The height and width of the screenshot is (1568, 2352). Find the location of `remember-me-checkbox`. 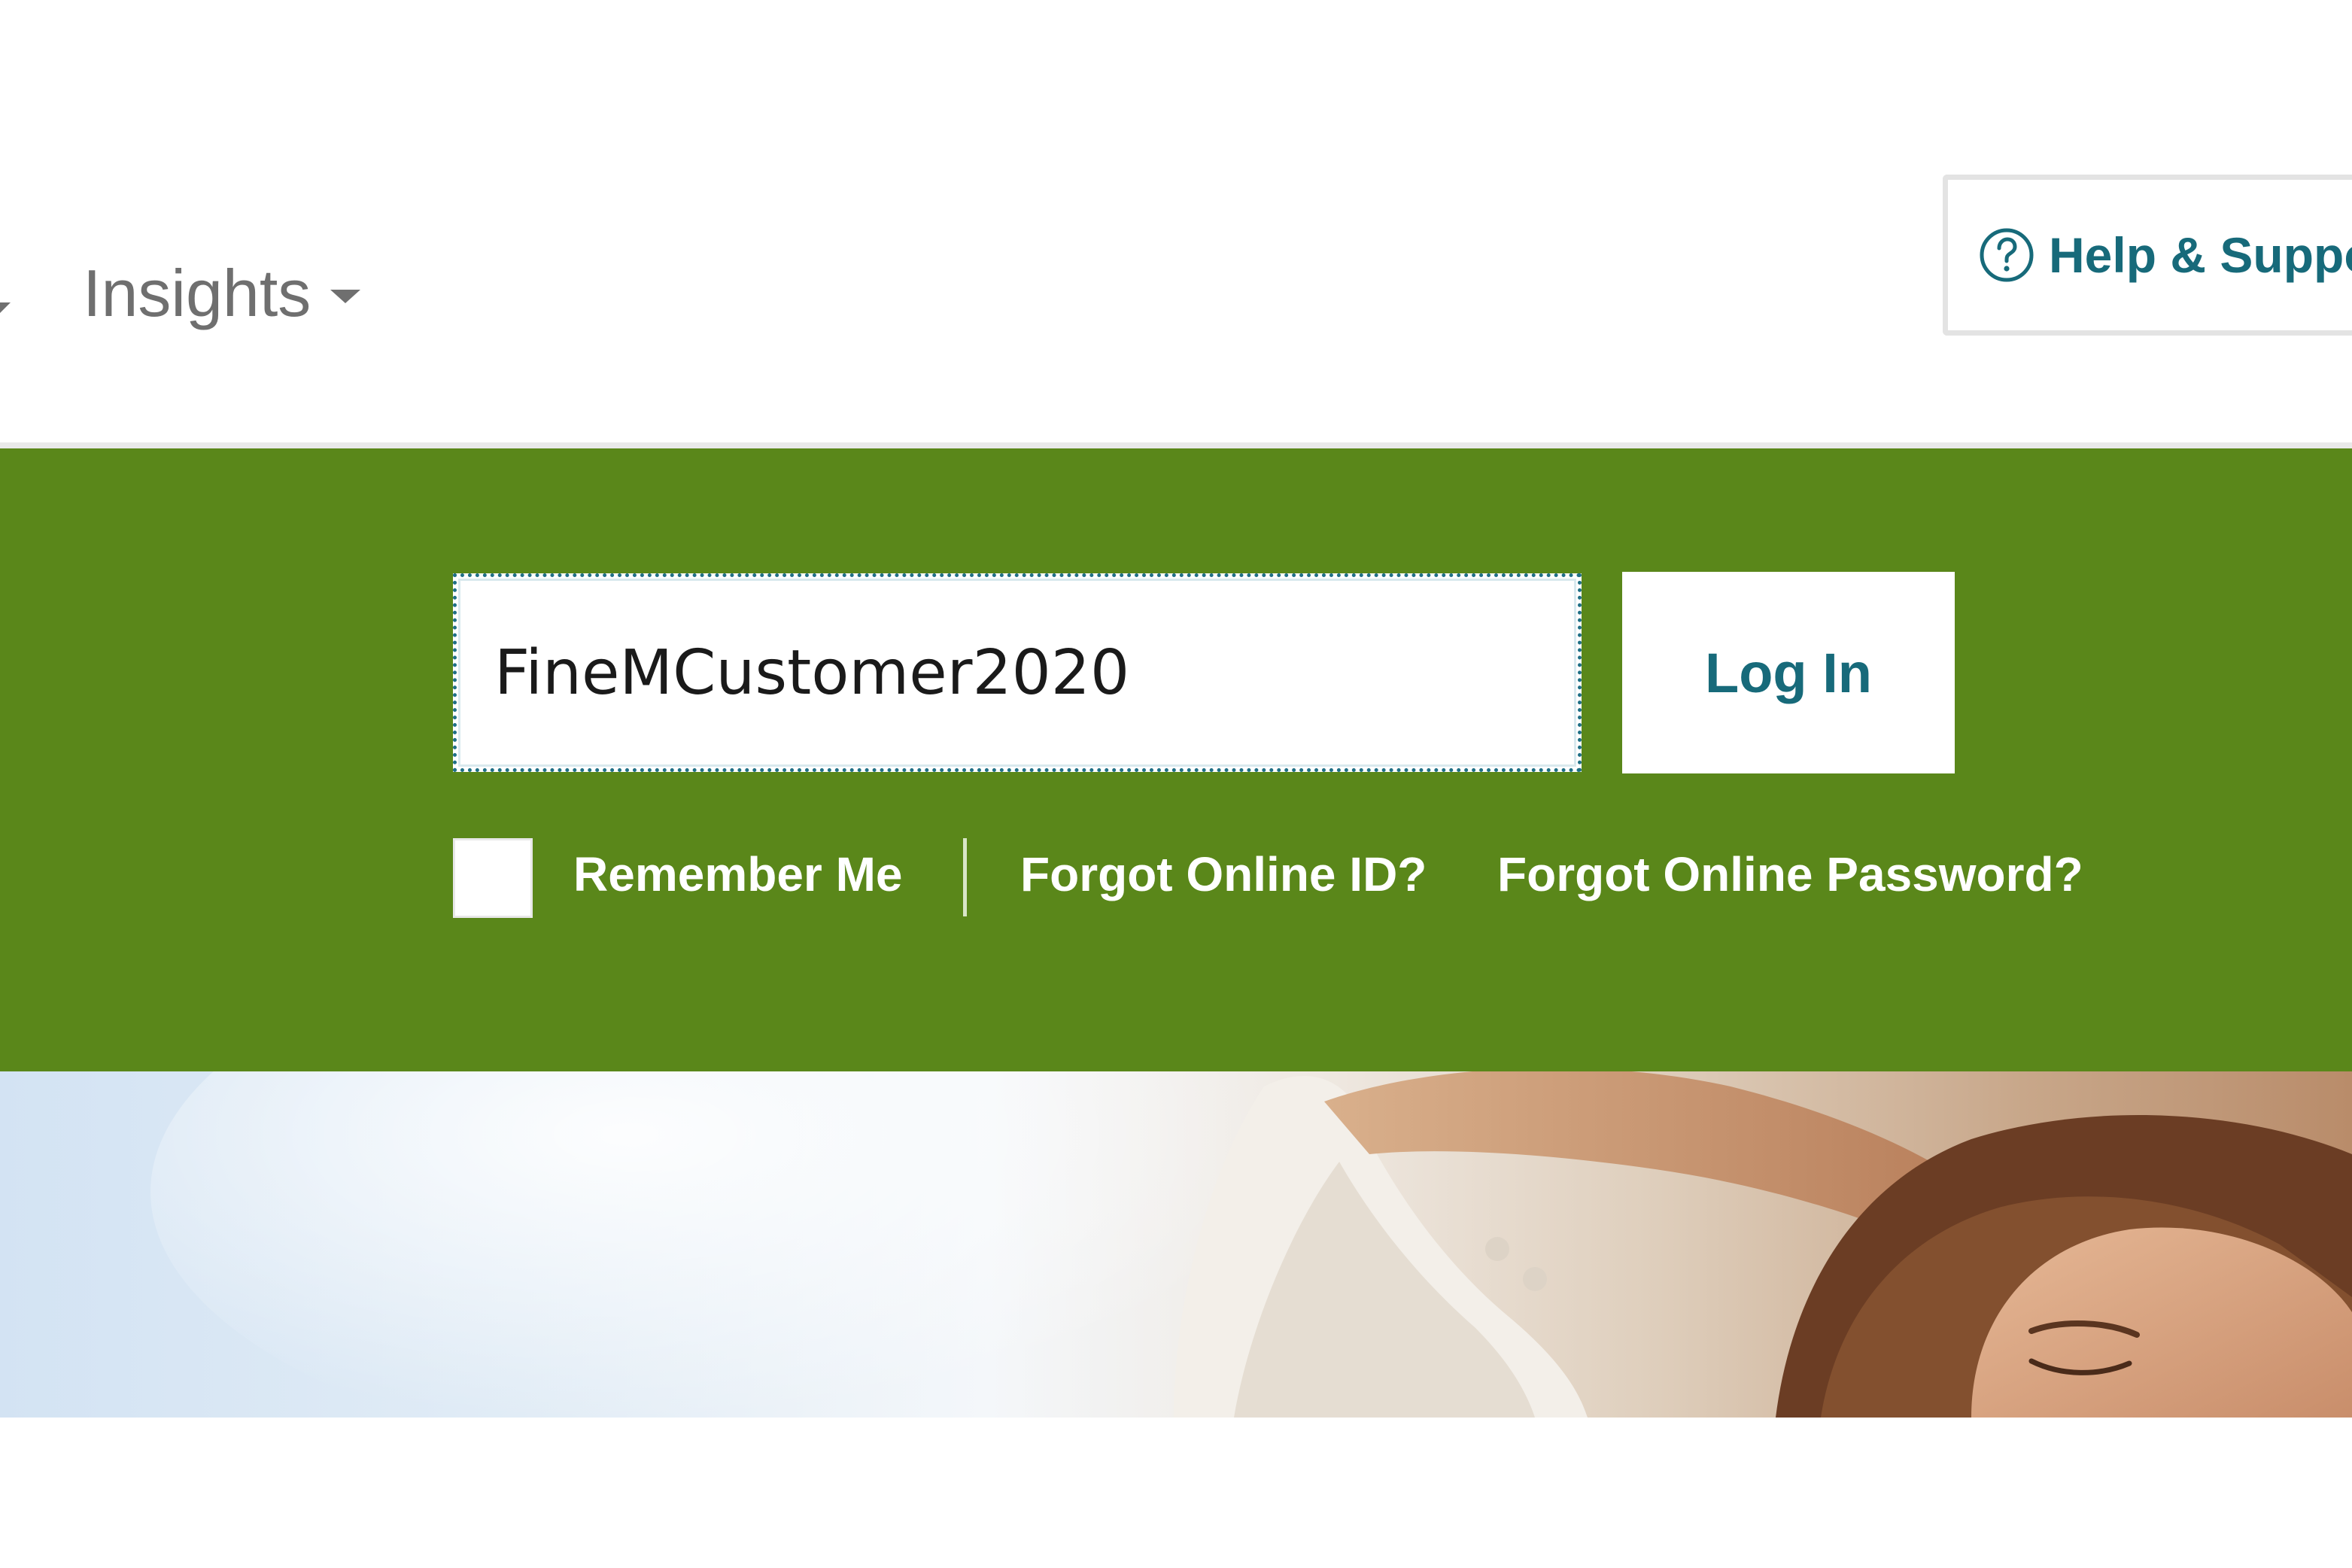

remember-me-checkbox is located at coordinates (493, 878).